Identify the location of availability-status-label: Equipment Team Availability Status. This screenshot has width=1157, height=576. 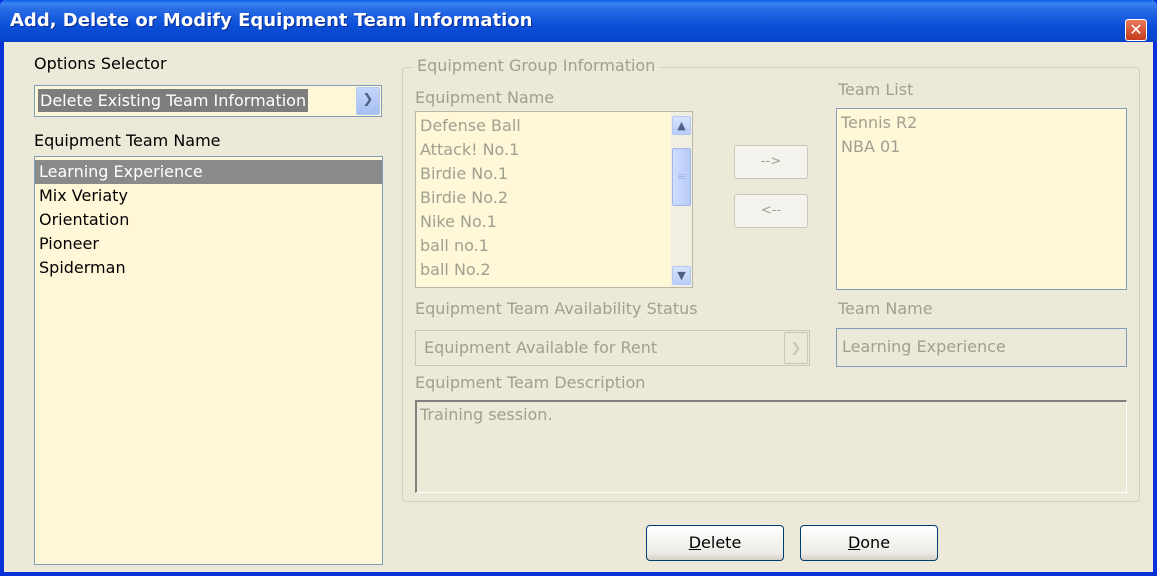
(556, 308).